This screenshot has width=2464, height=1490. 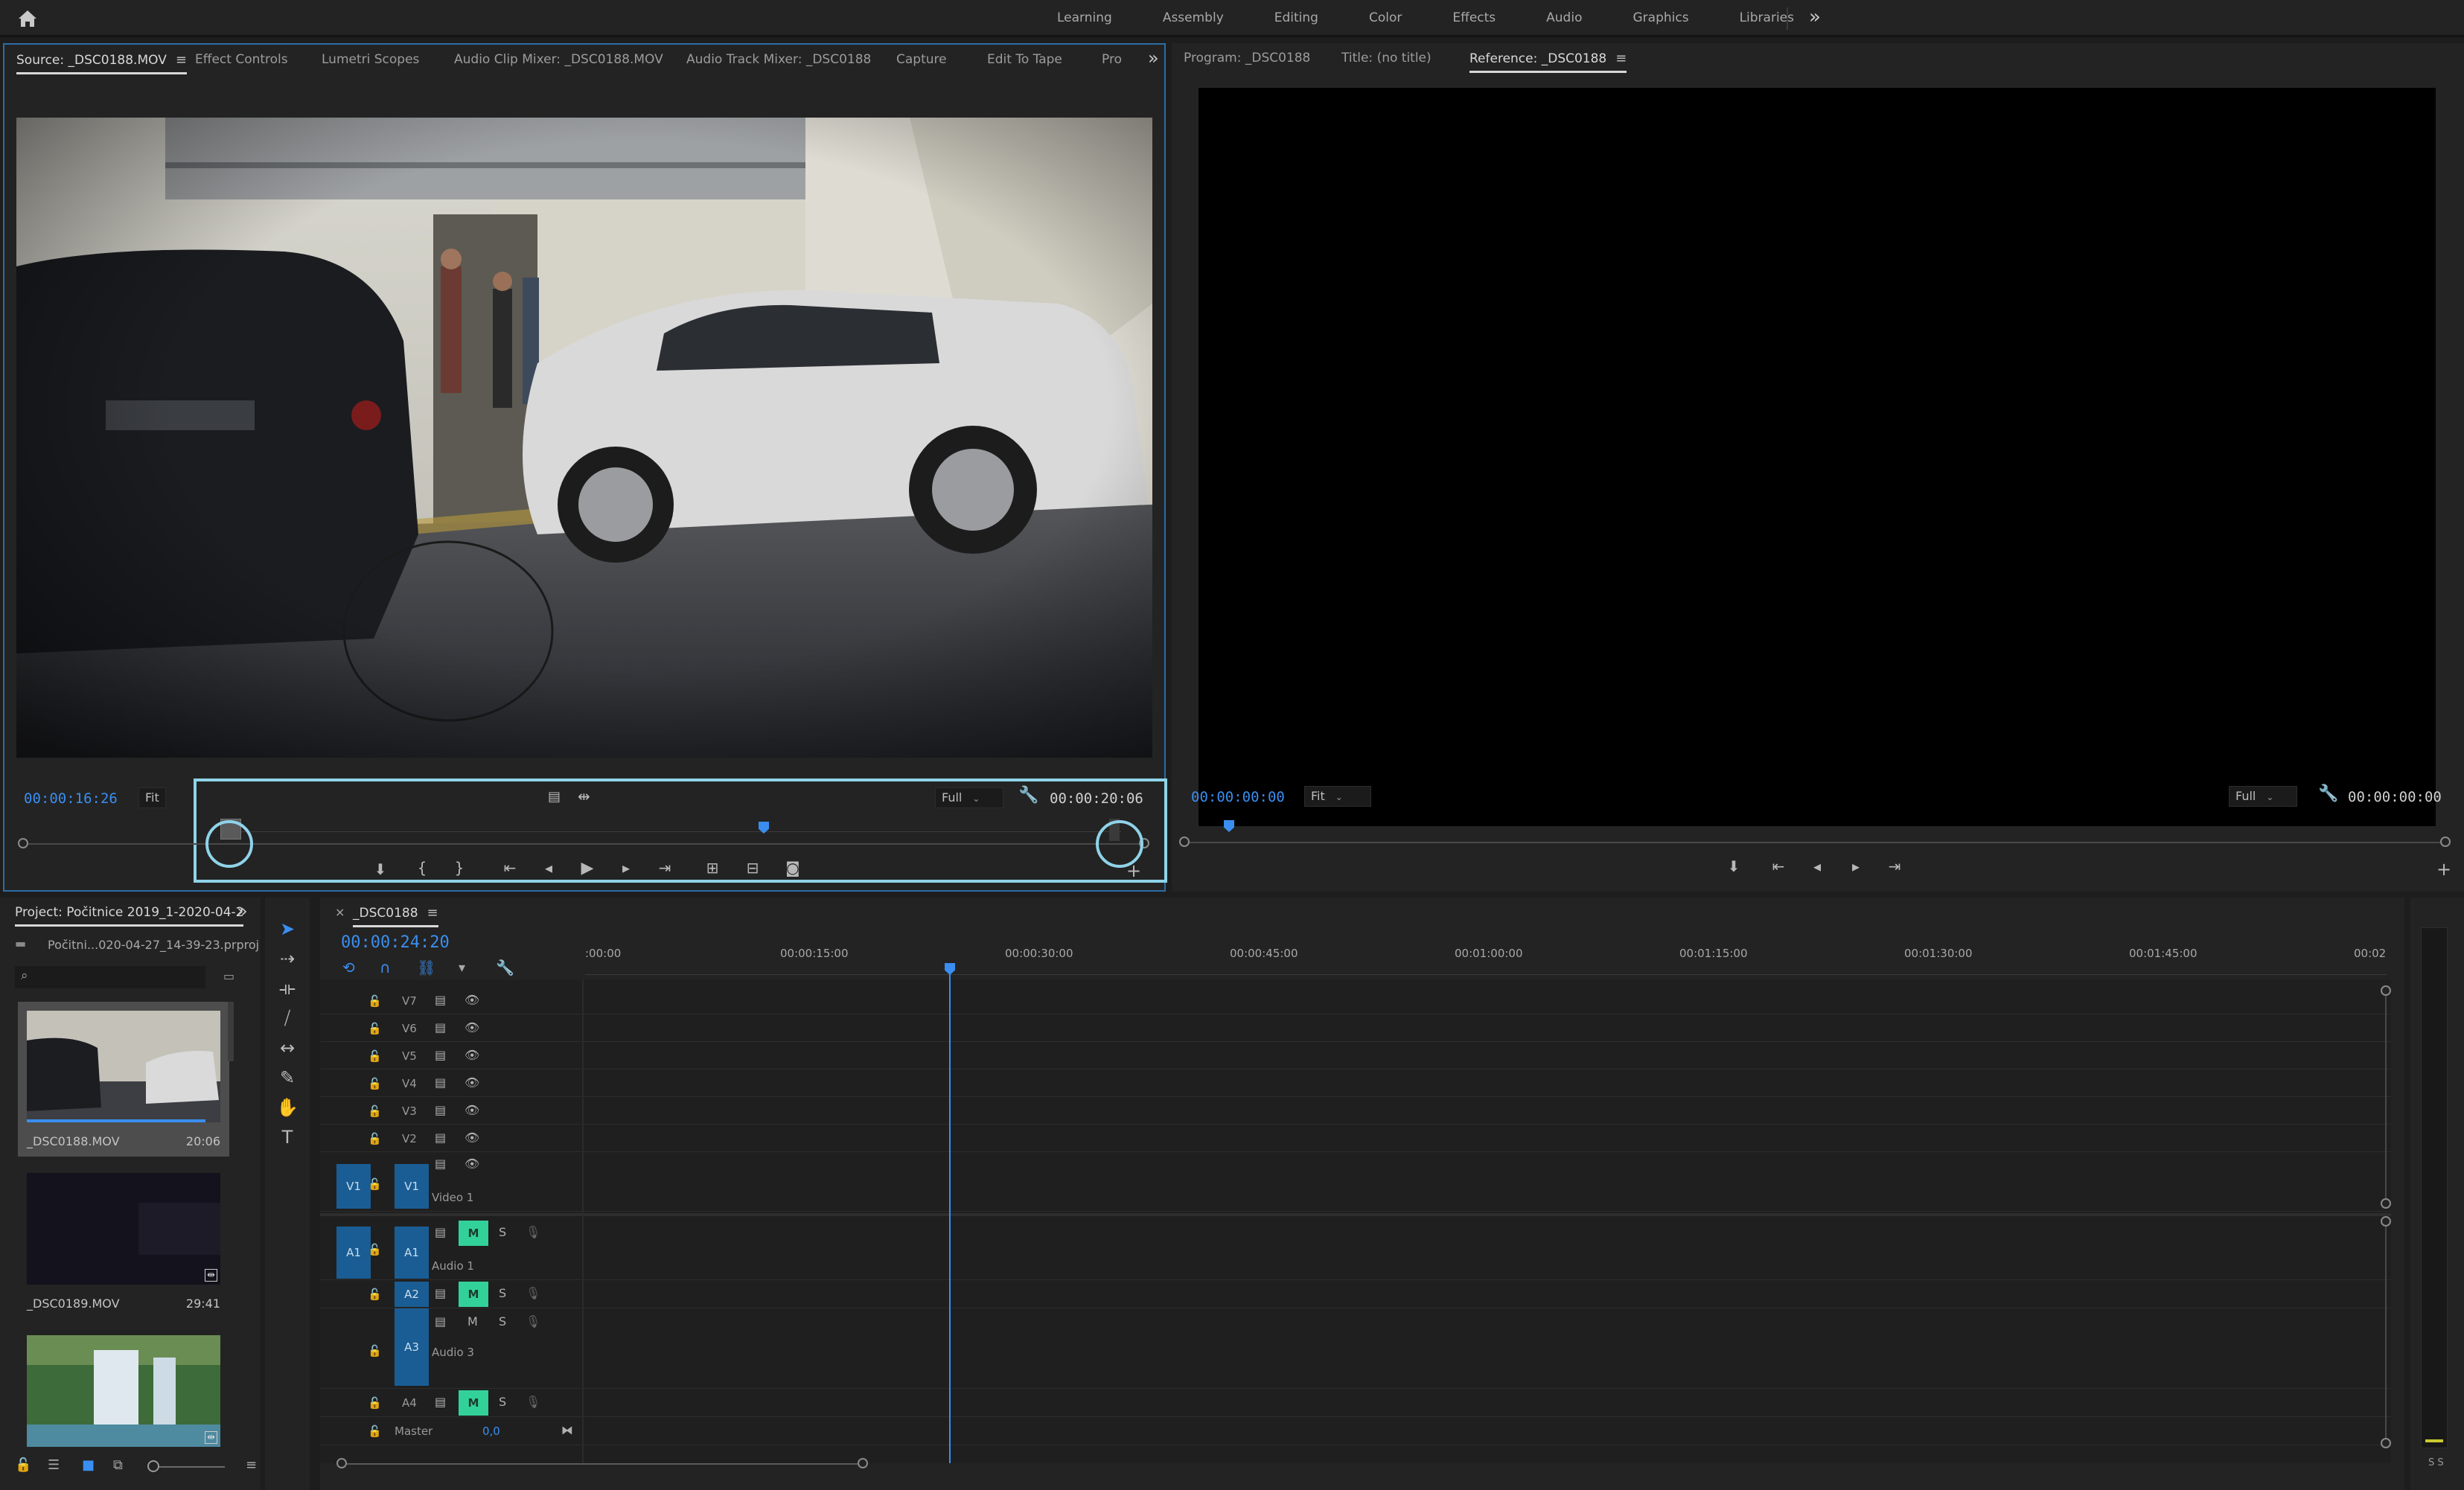 What do you see at coordinates (510, 868) in the screenshot?
I see `go-to-in-icon: ⇤` at bounding box center [510, 868].